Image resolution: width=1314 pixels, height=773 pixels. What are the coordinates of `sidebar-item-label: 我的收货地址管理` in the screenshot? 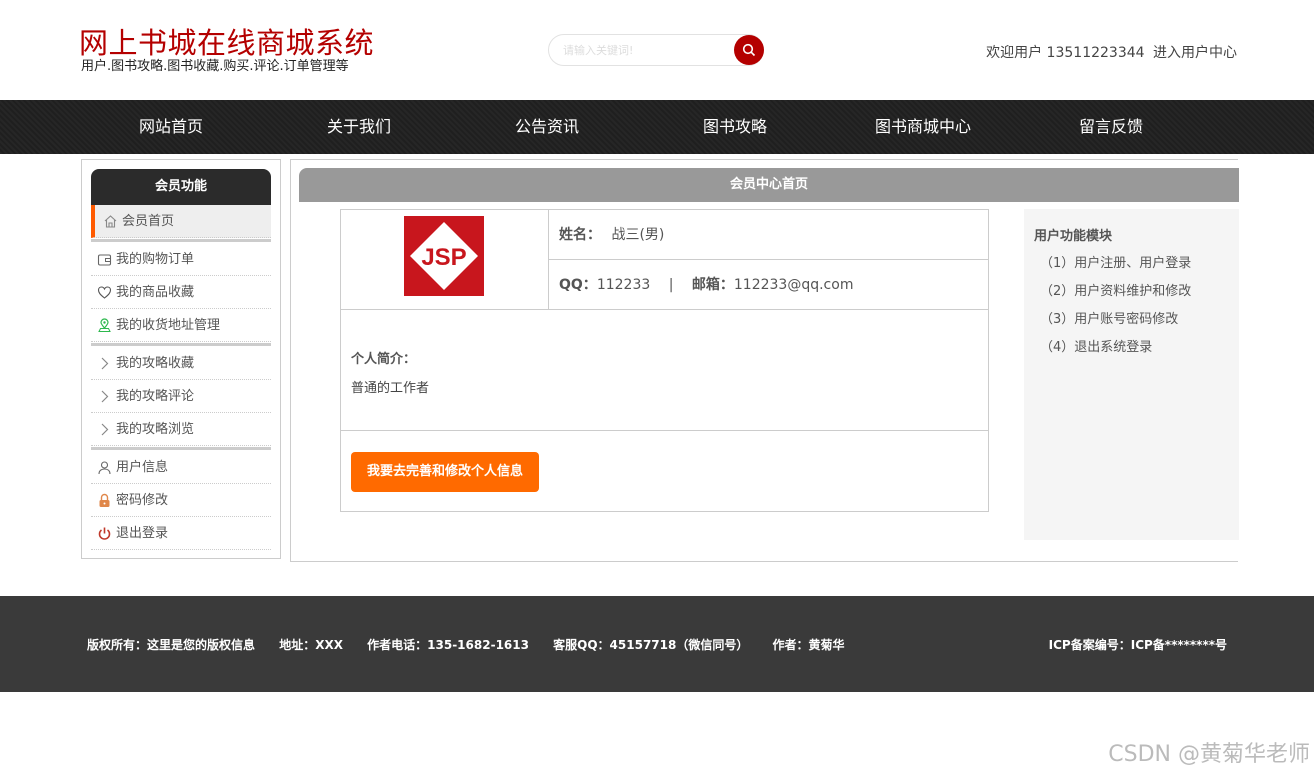 It's located at (168, 325).